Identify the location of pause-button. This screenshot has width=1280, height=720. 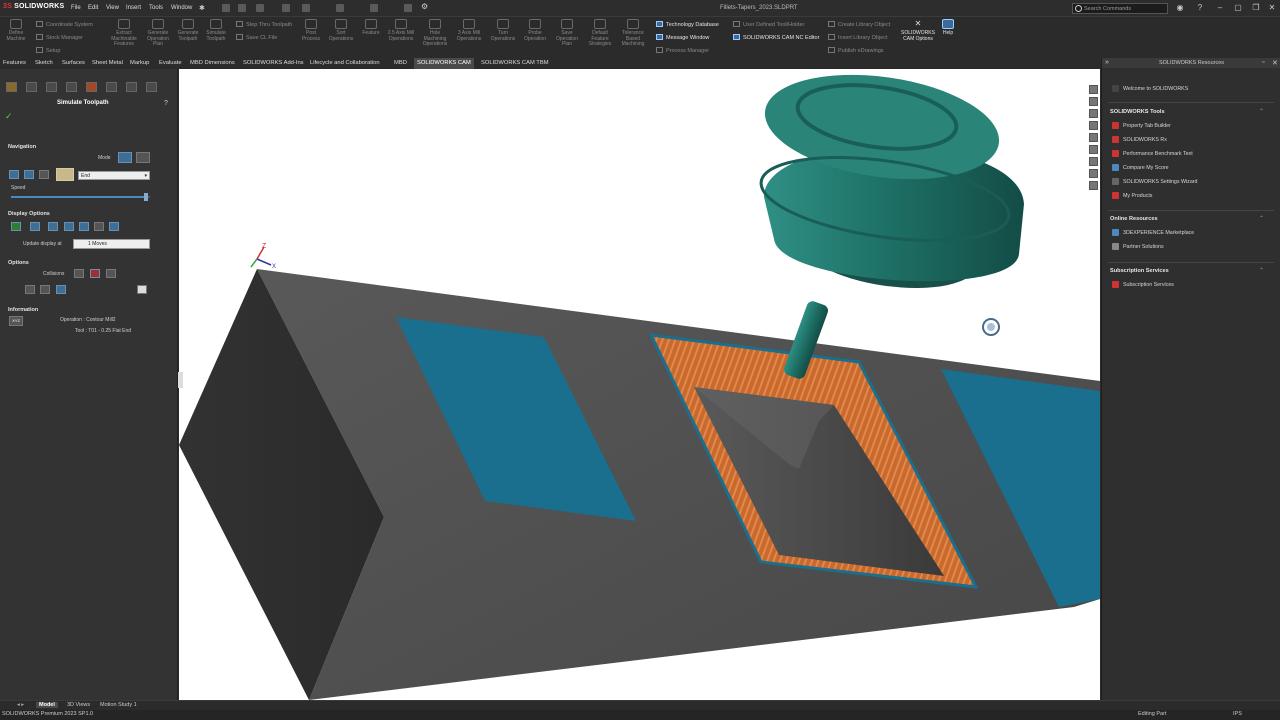
(65, 174).